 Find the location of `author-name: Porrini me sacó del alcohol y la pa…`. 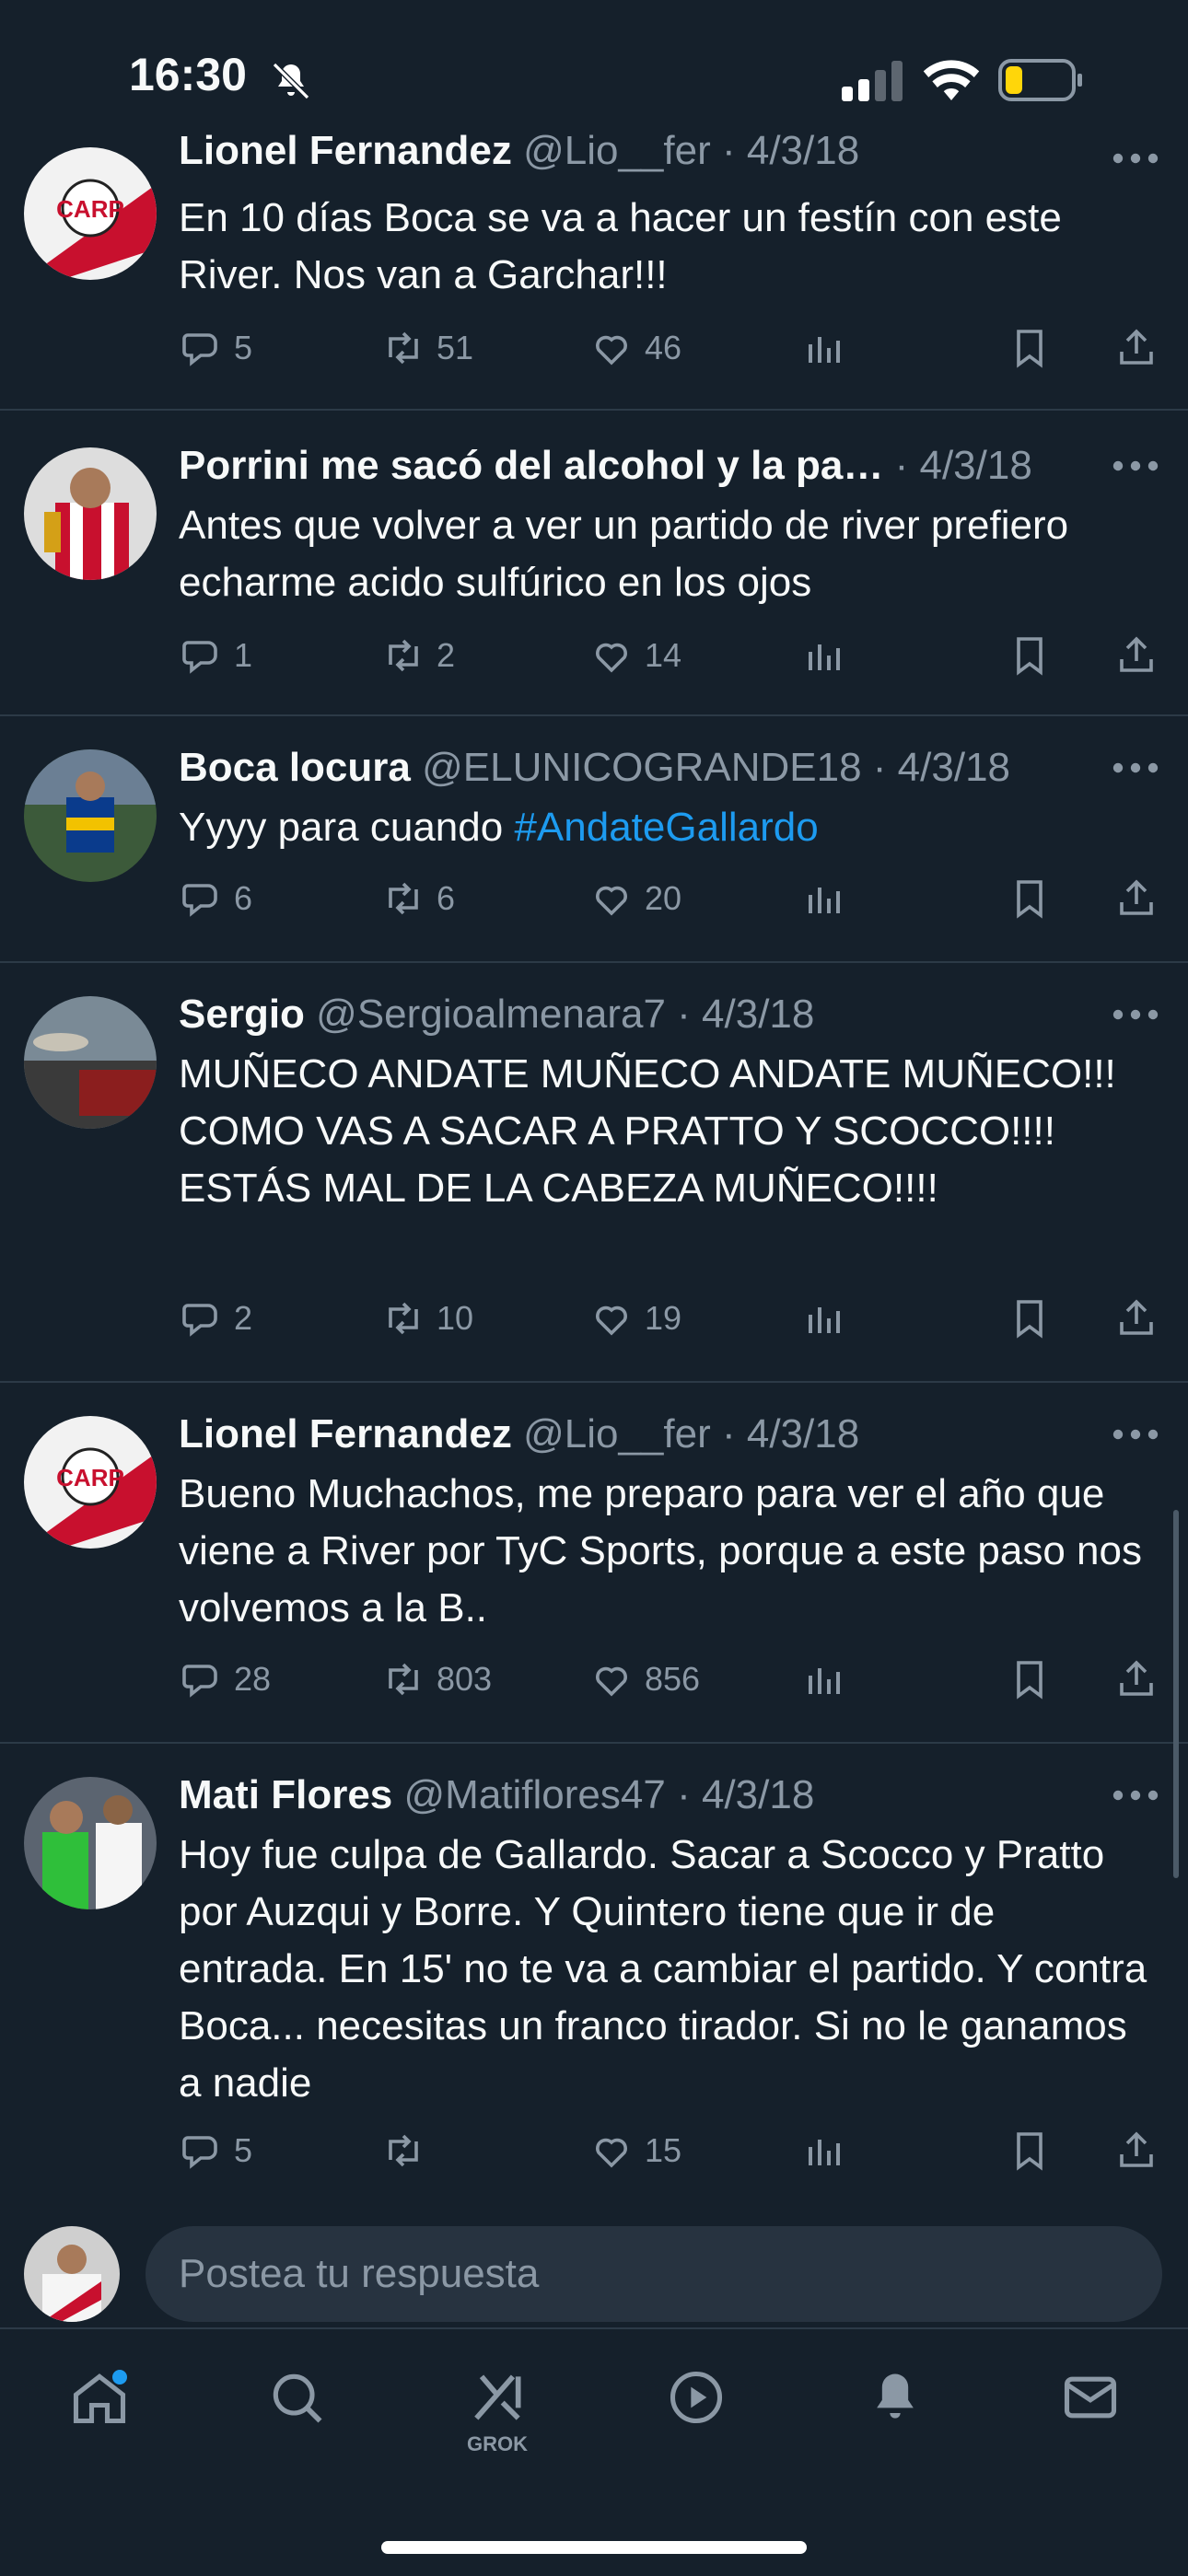

author-name: Porrini me sacó del alcohol y la pa… is located at coordinates (531, 465).